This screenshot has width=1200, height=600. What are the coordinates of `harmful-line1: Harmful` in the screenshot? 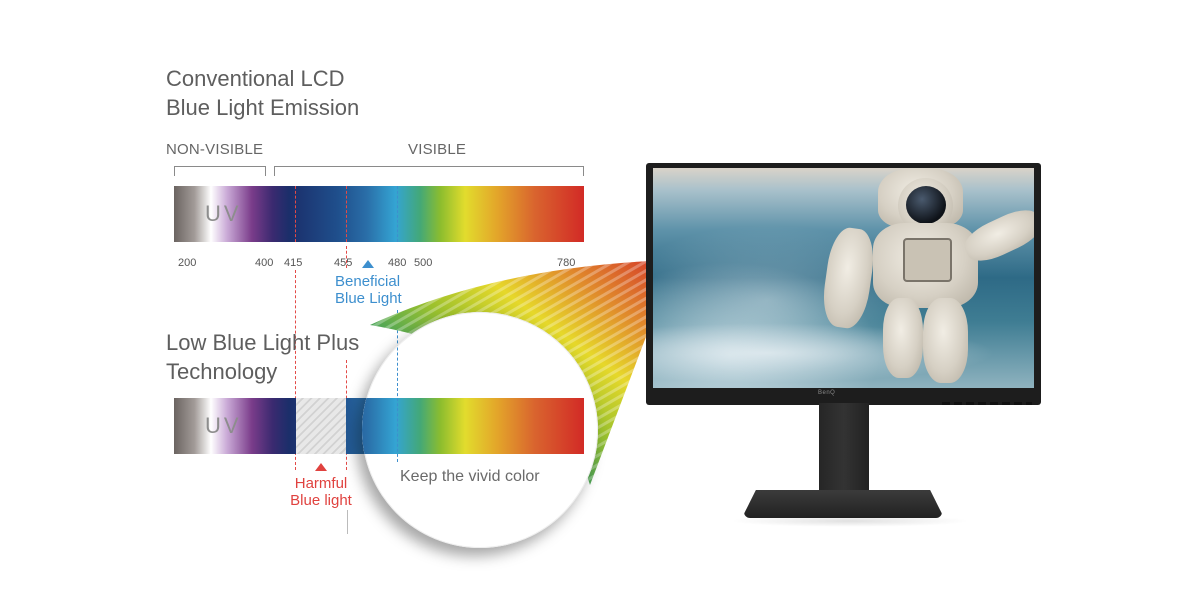 It's located at (321, 483).